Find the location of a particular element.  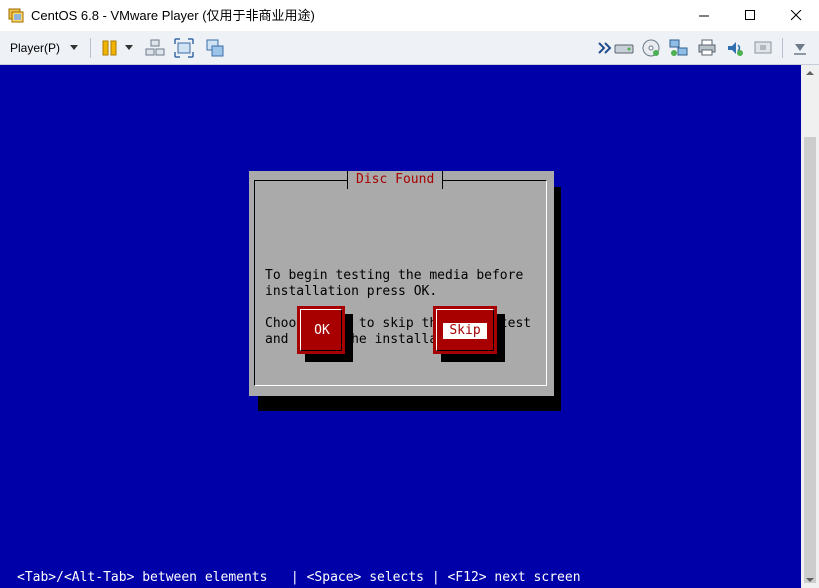

scroll-down-arrow-icon is located at coordinates (810, 580).